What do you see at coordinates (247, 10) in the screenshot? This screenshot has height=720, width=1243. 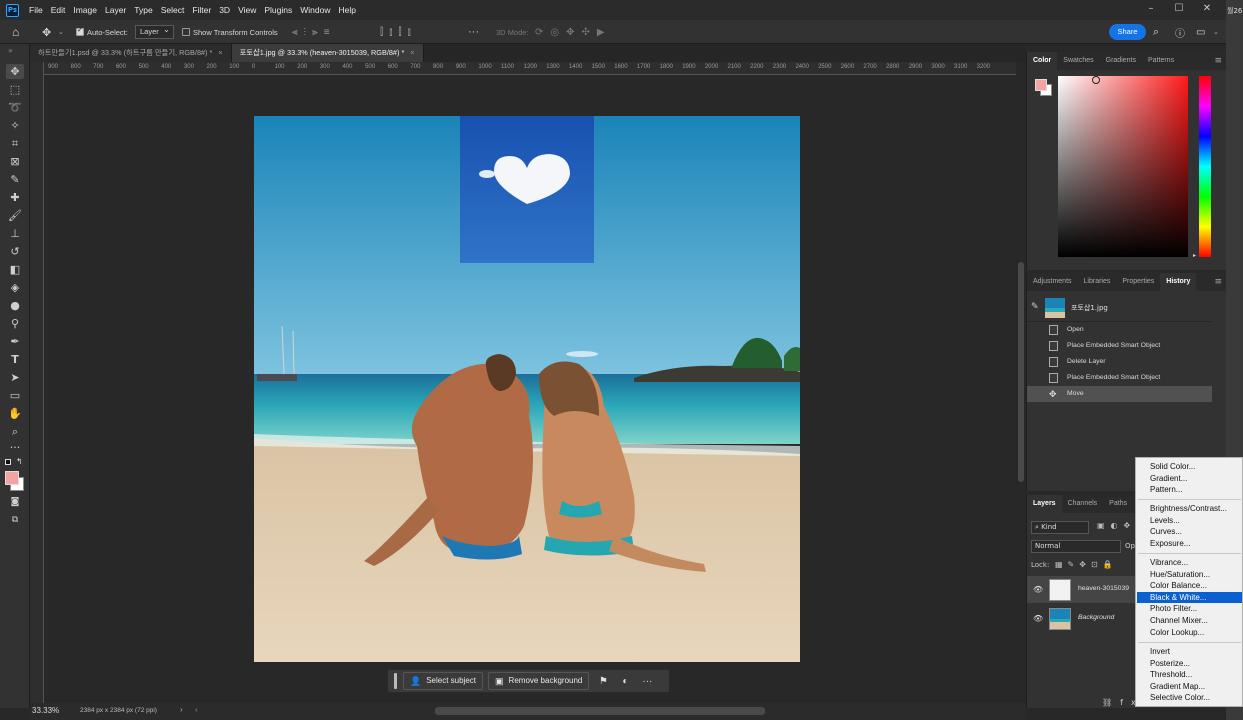 I see `menu-view: View` at bounding box center [247, 10].